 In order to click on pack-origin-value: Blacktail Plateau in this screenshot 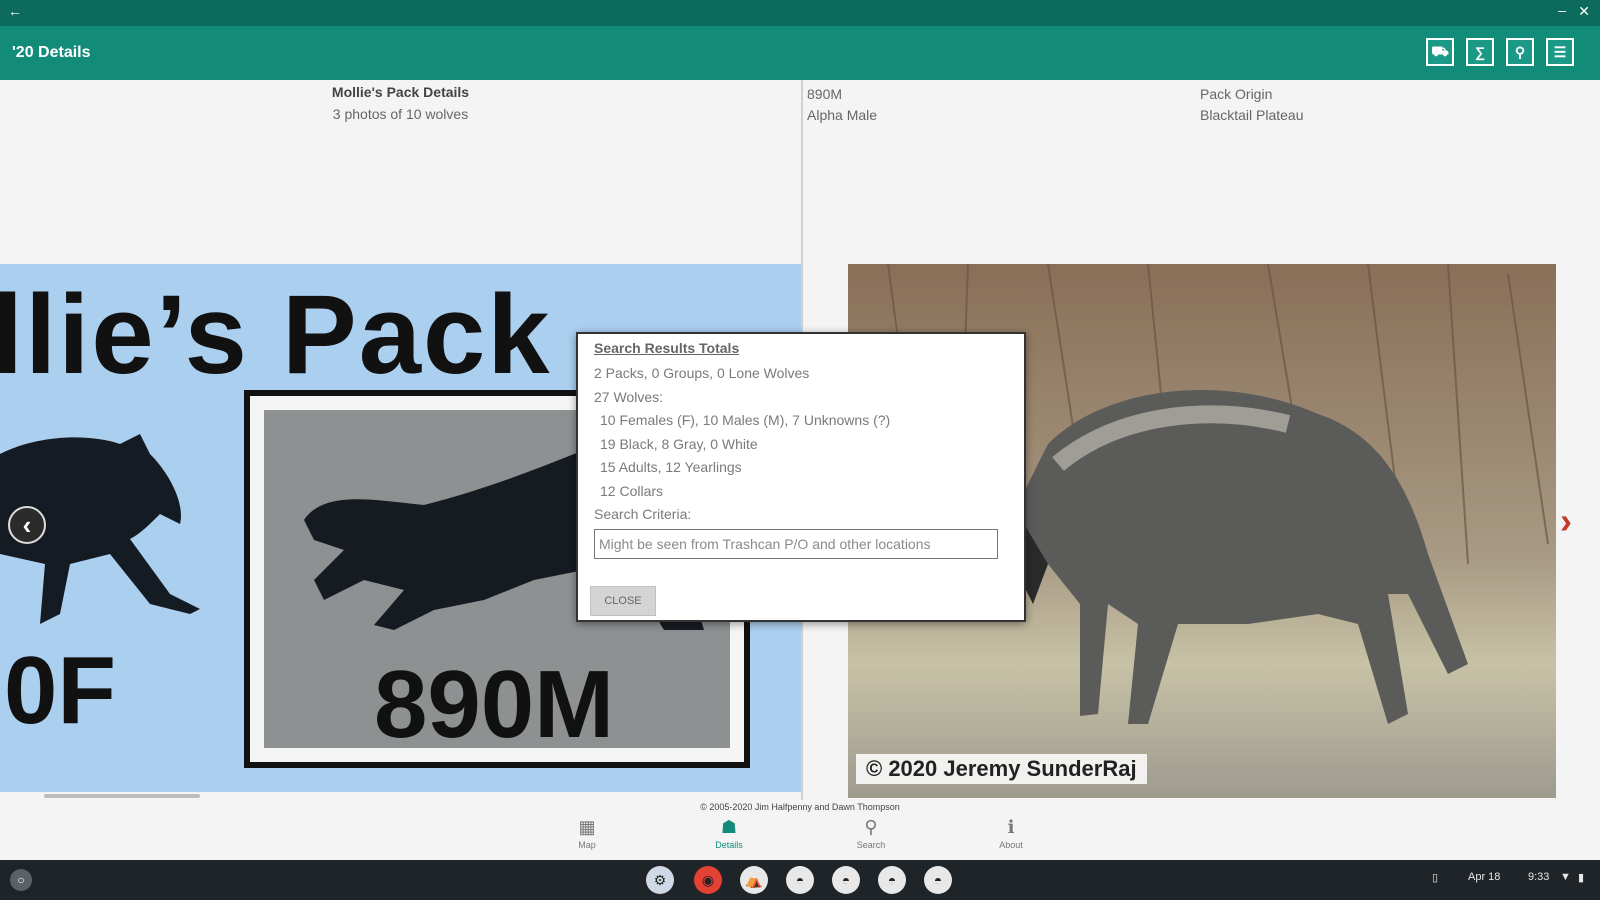, I will do `click(1252, 115)`.